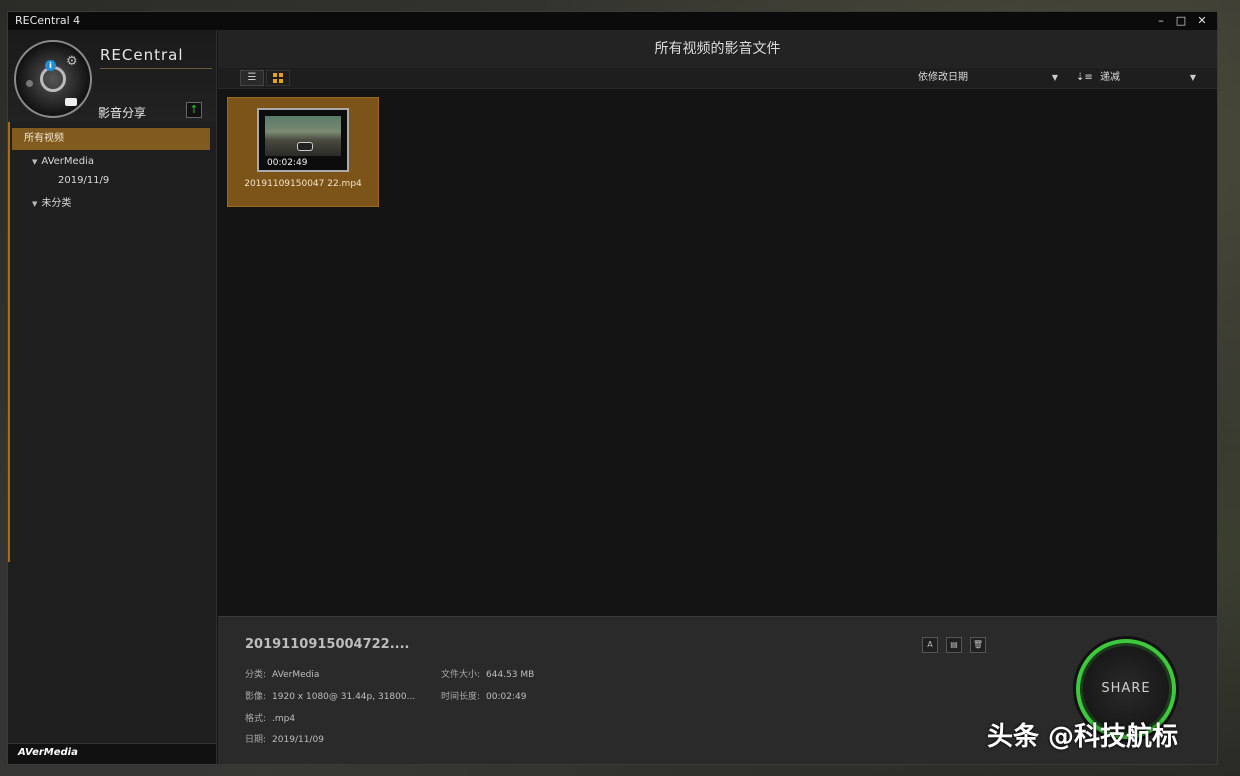 Image resolution: width=1240 pixels, height=776 pixels. I want to click on video-thumbnail: 00:02:49, so click(303, 140).